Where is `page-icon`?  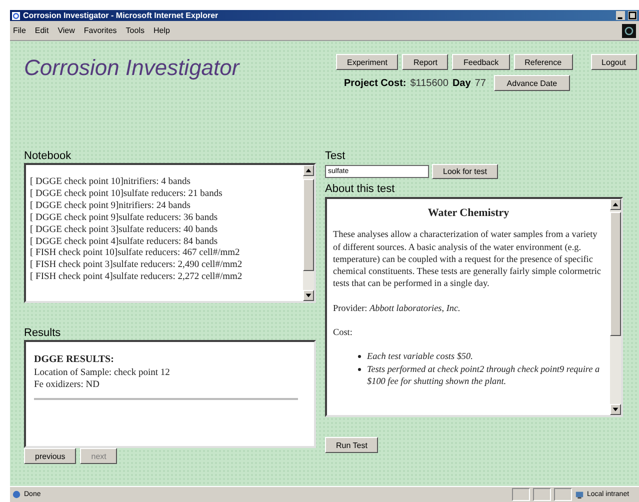 page-icon is located at coordinates (16, 494).